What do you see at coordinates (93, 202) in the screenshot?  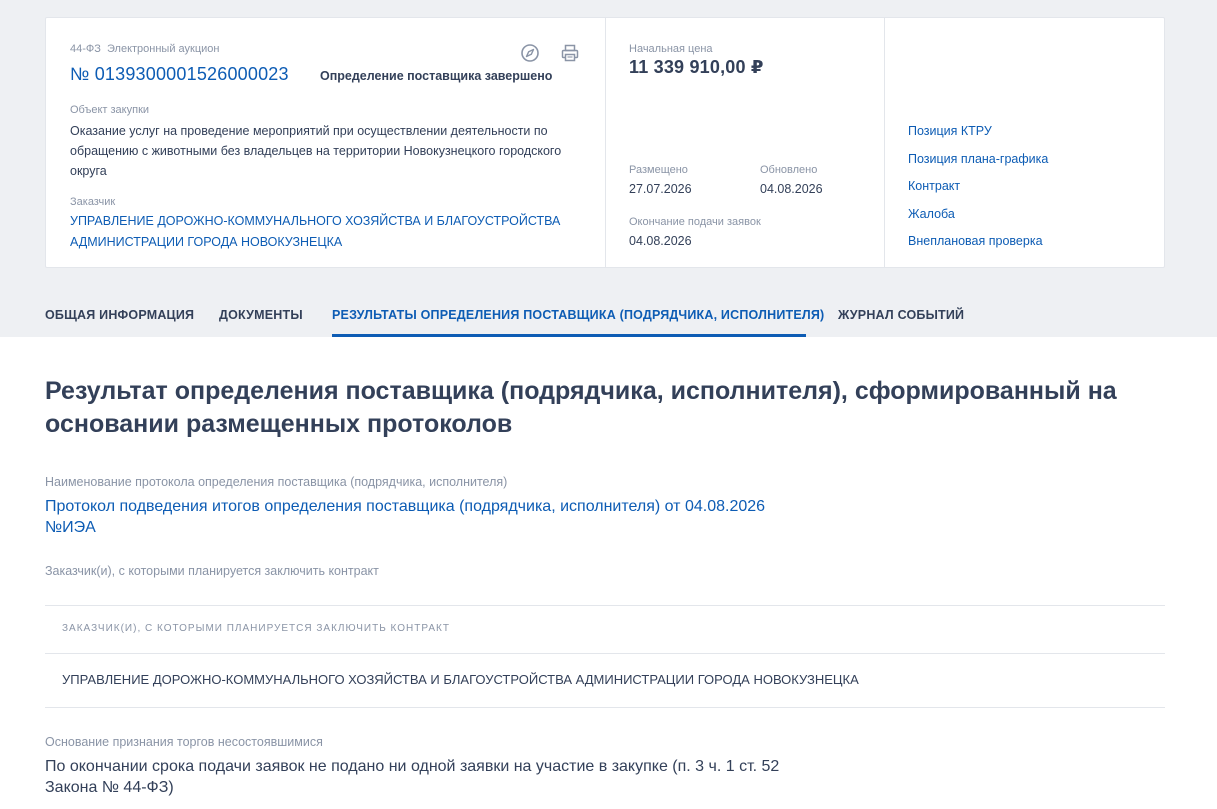 I see `customer-label: Заказчик` at bounding box center [93, 202].